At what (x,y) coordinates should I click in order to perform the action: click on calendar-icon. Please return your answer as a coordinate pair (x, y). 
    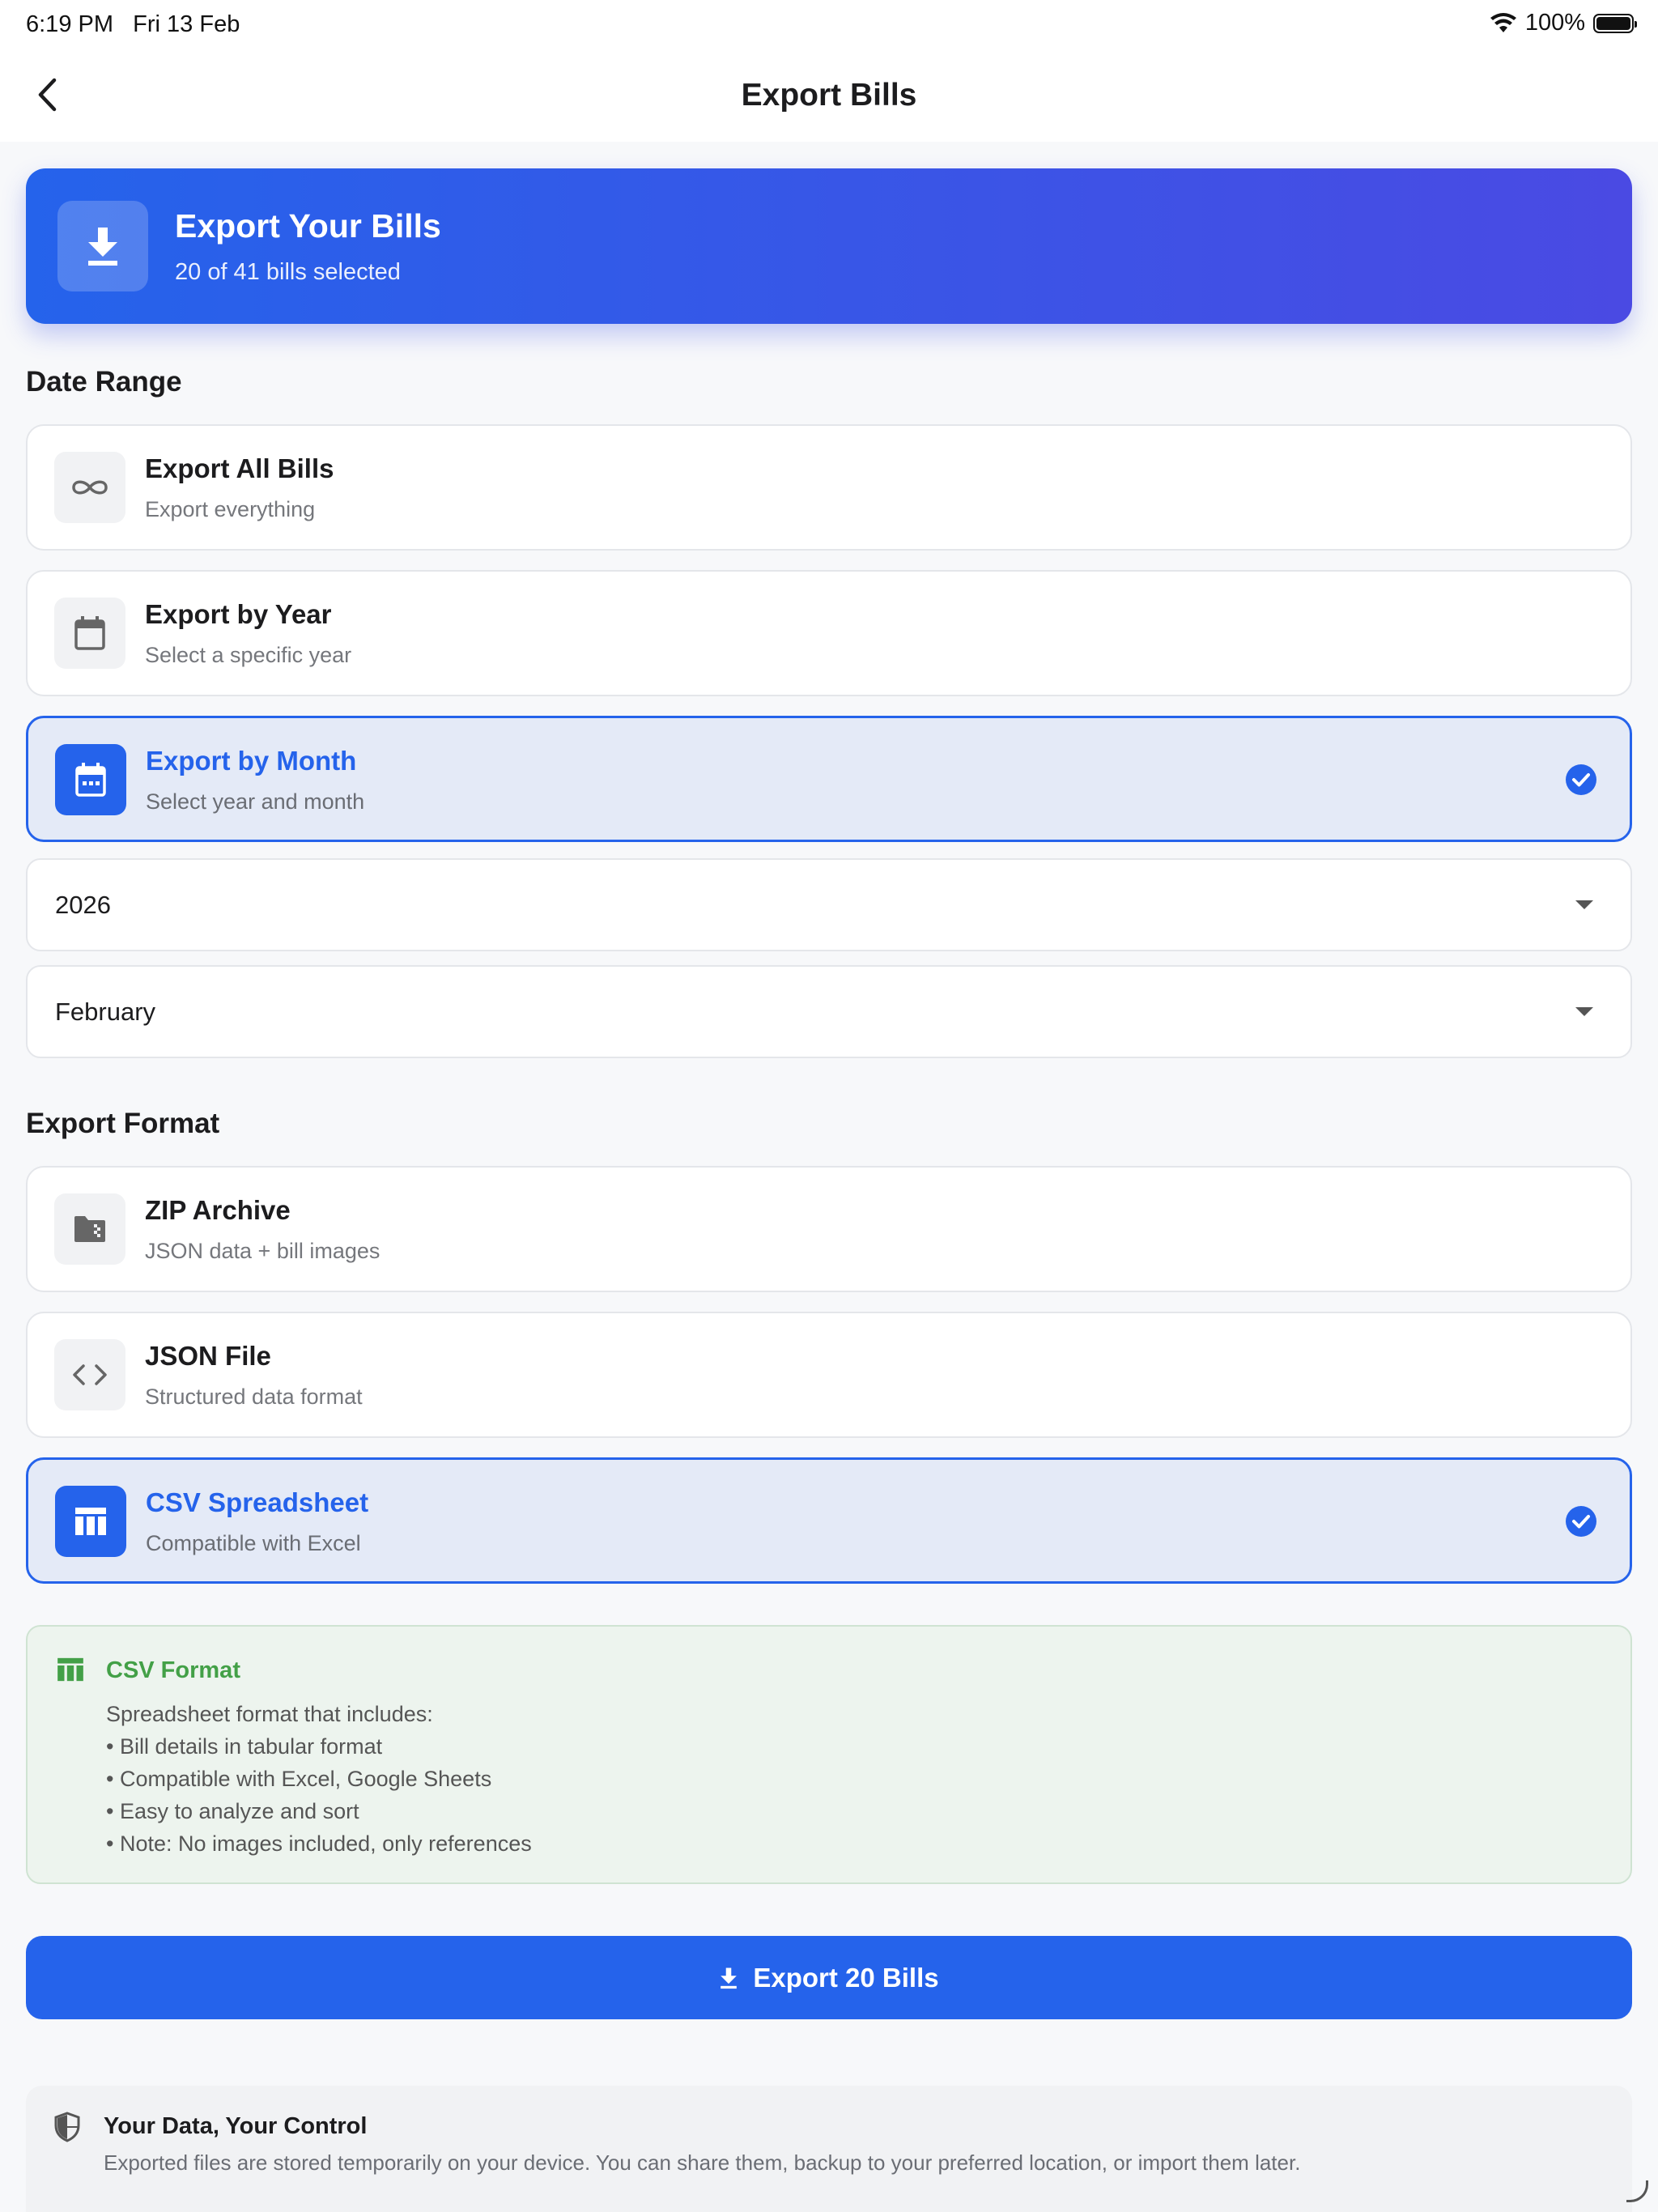
    Looking at the image, I should click on (89, 633).